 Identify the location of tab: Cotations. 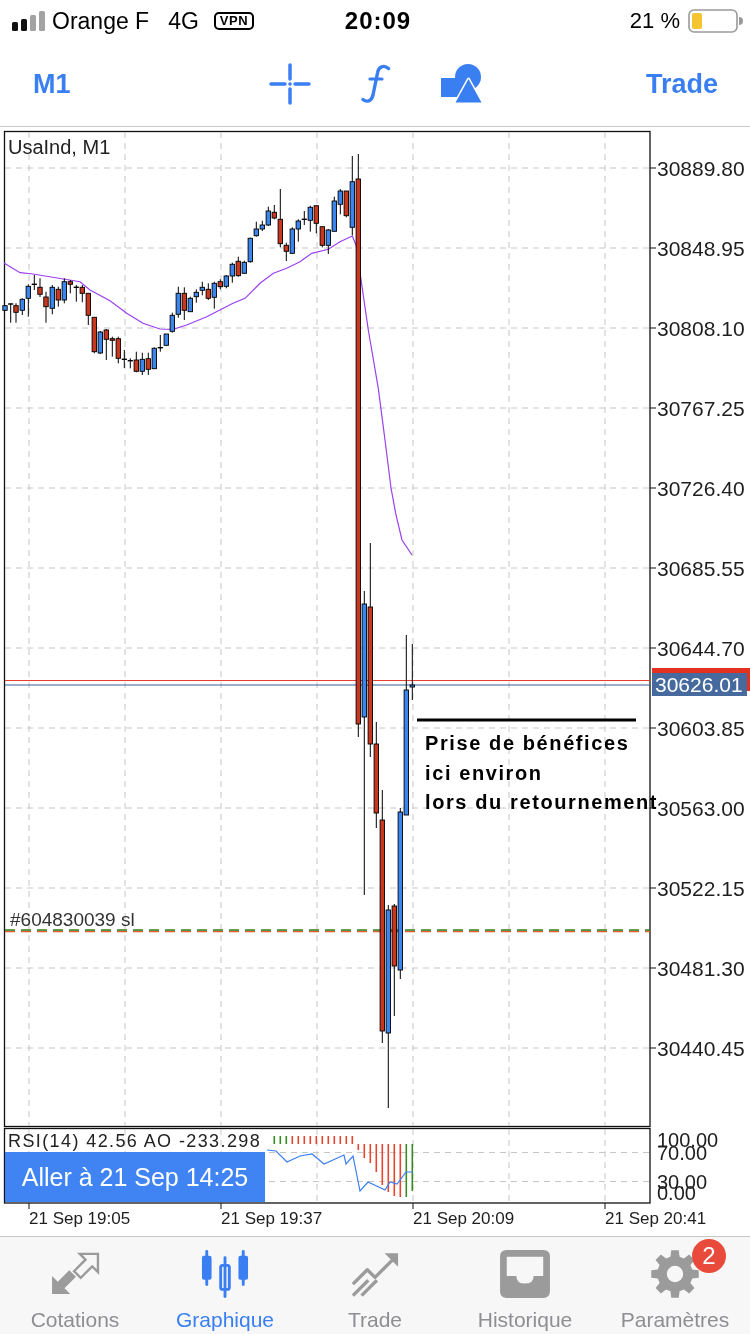
(75, 1285).